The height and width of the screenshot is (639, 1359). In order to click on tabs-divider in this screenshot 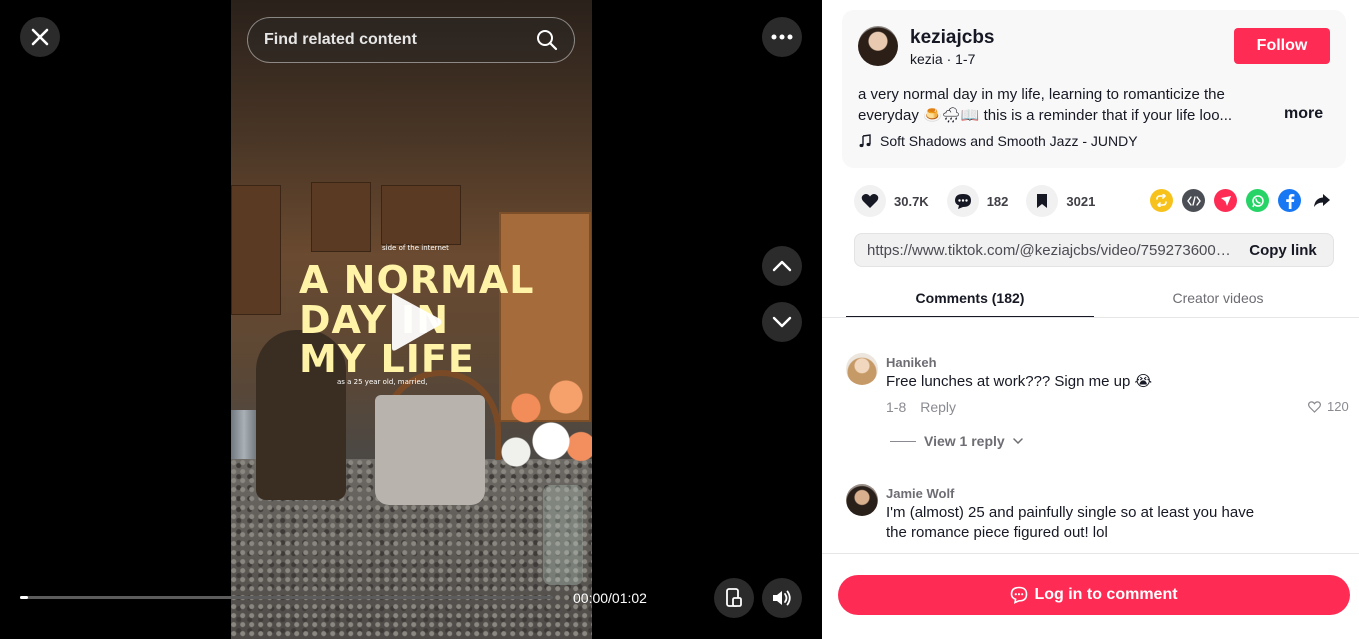, I will do `click(1090, 317)`.